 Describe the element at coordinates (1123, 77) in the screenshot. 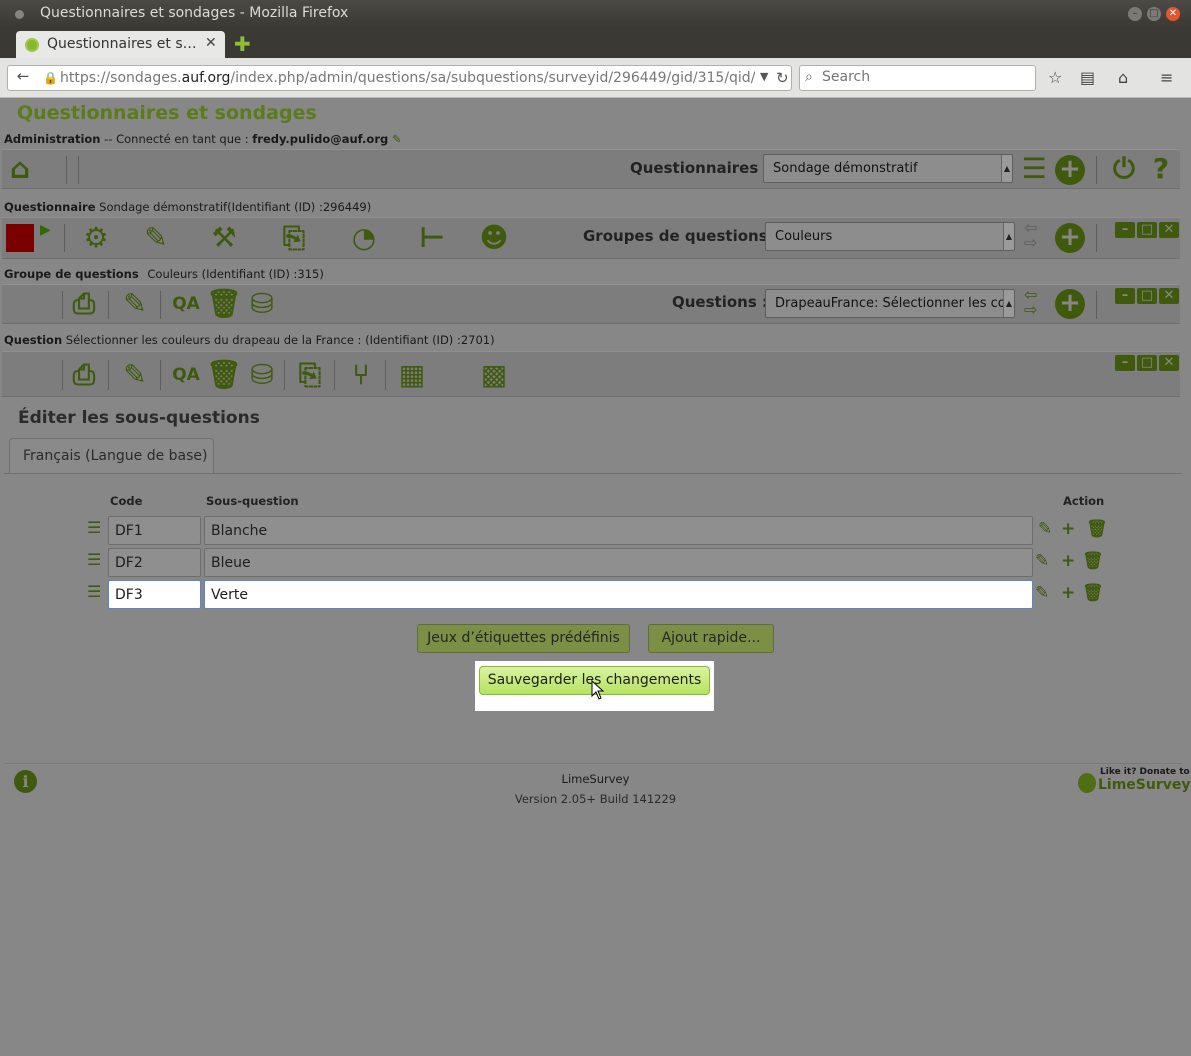

I see `home-icon: ⌂` at that location.